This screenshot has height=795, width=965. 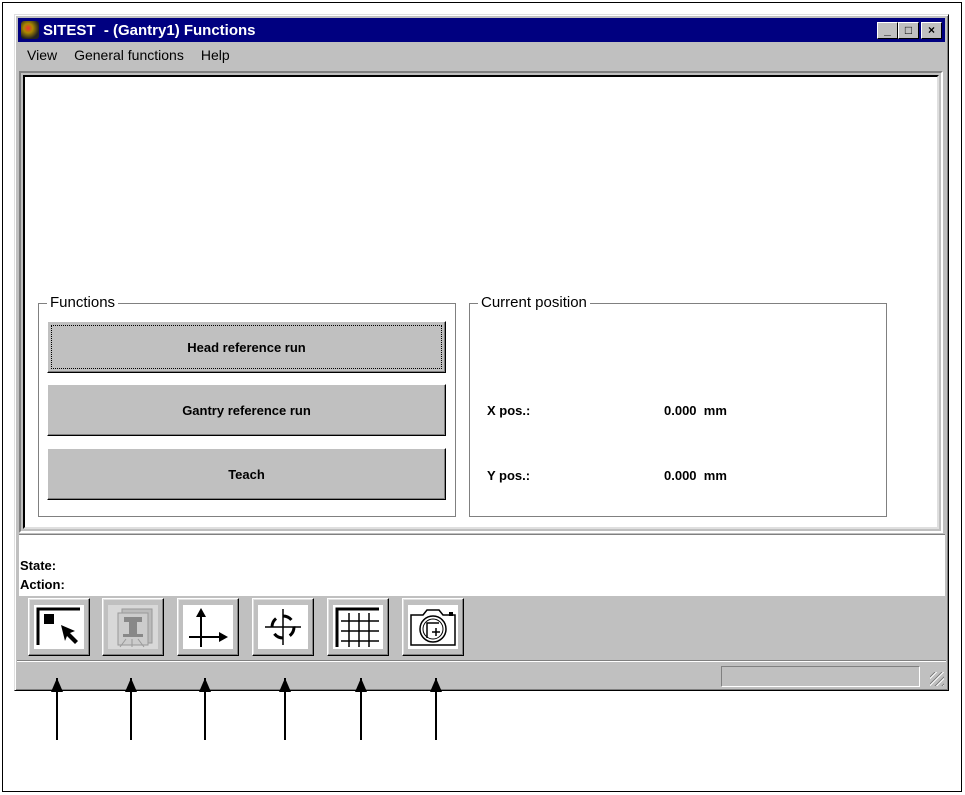 I want to click on minimize-button: _, so click(x=887, y=30).